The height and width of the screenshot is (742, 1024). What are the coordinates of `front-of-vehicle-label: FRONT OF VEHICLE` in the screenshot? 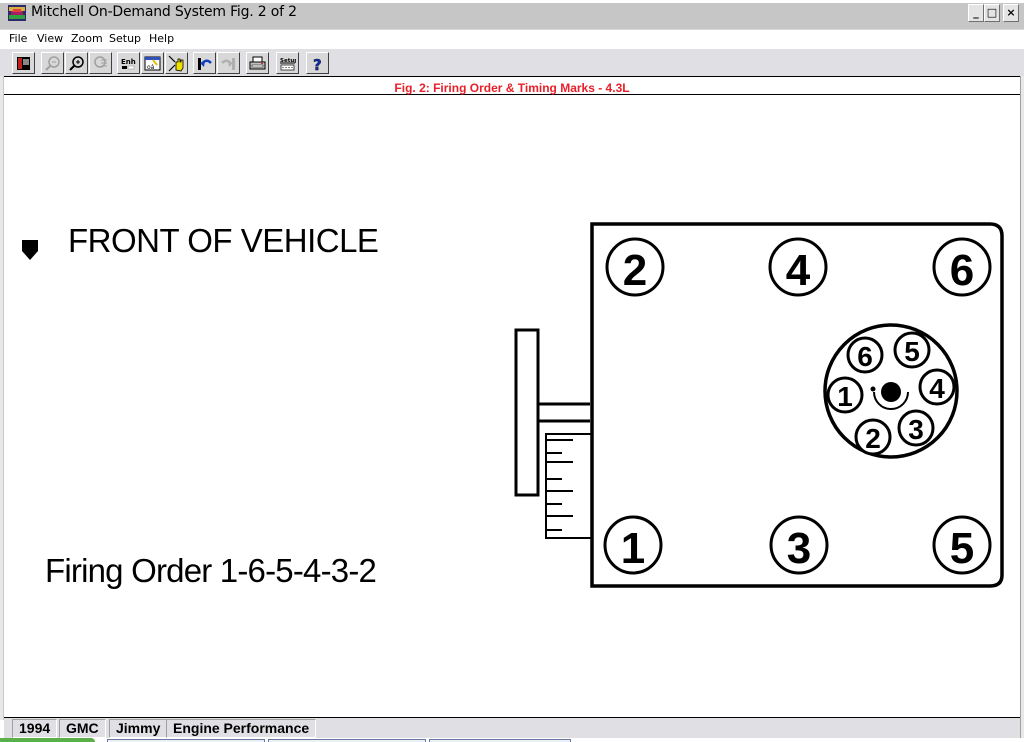 It's located at (223, 240).